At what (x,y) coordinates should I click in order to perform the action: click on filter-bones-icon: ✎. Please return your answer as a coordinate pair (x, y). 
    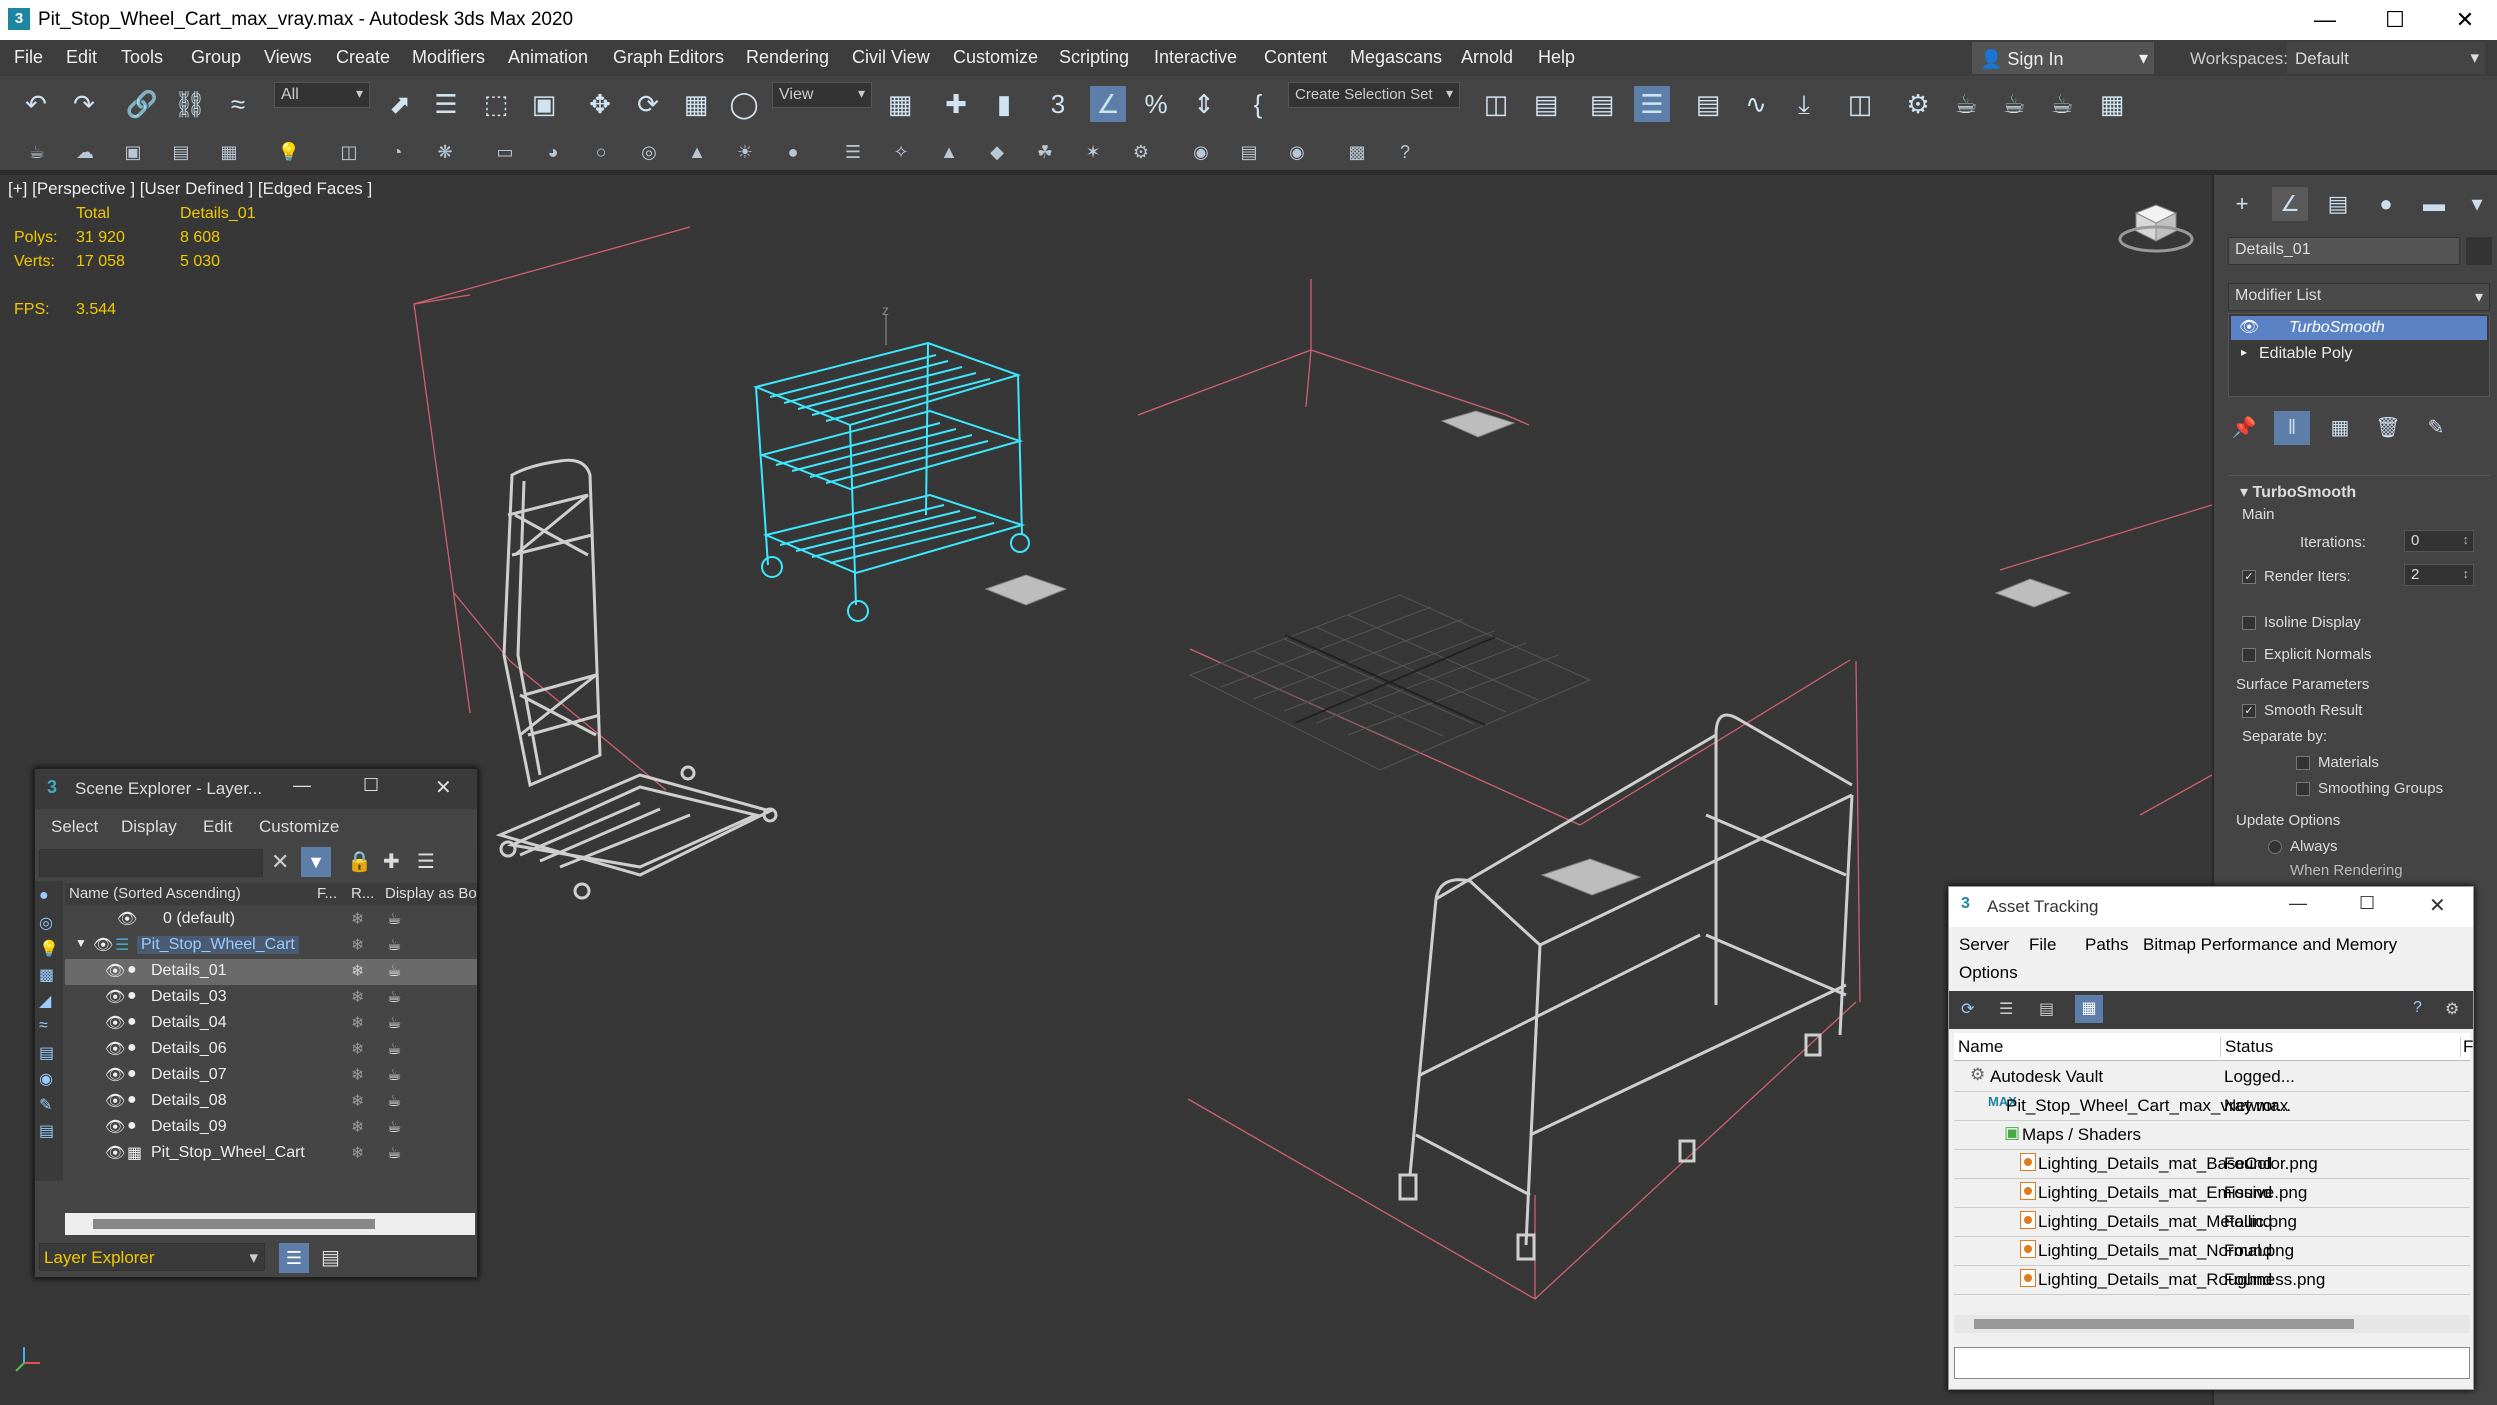
    Looking at the image, I should click on (45, 1105).